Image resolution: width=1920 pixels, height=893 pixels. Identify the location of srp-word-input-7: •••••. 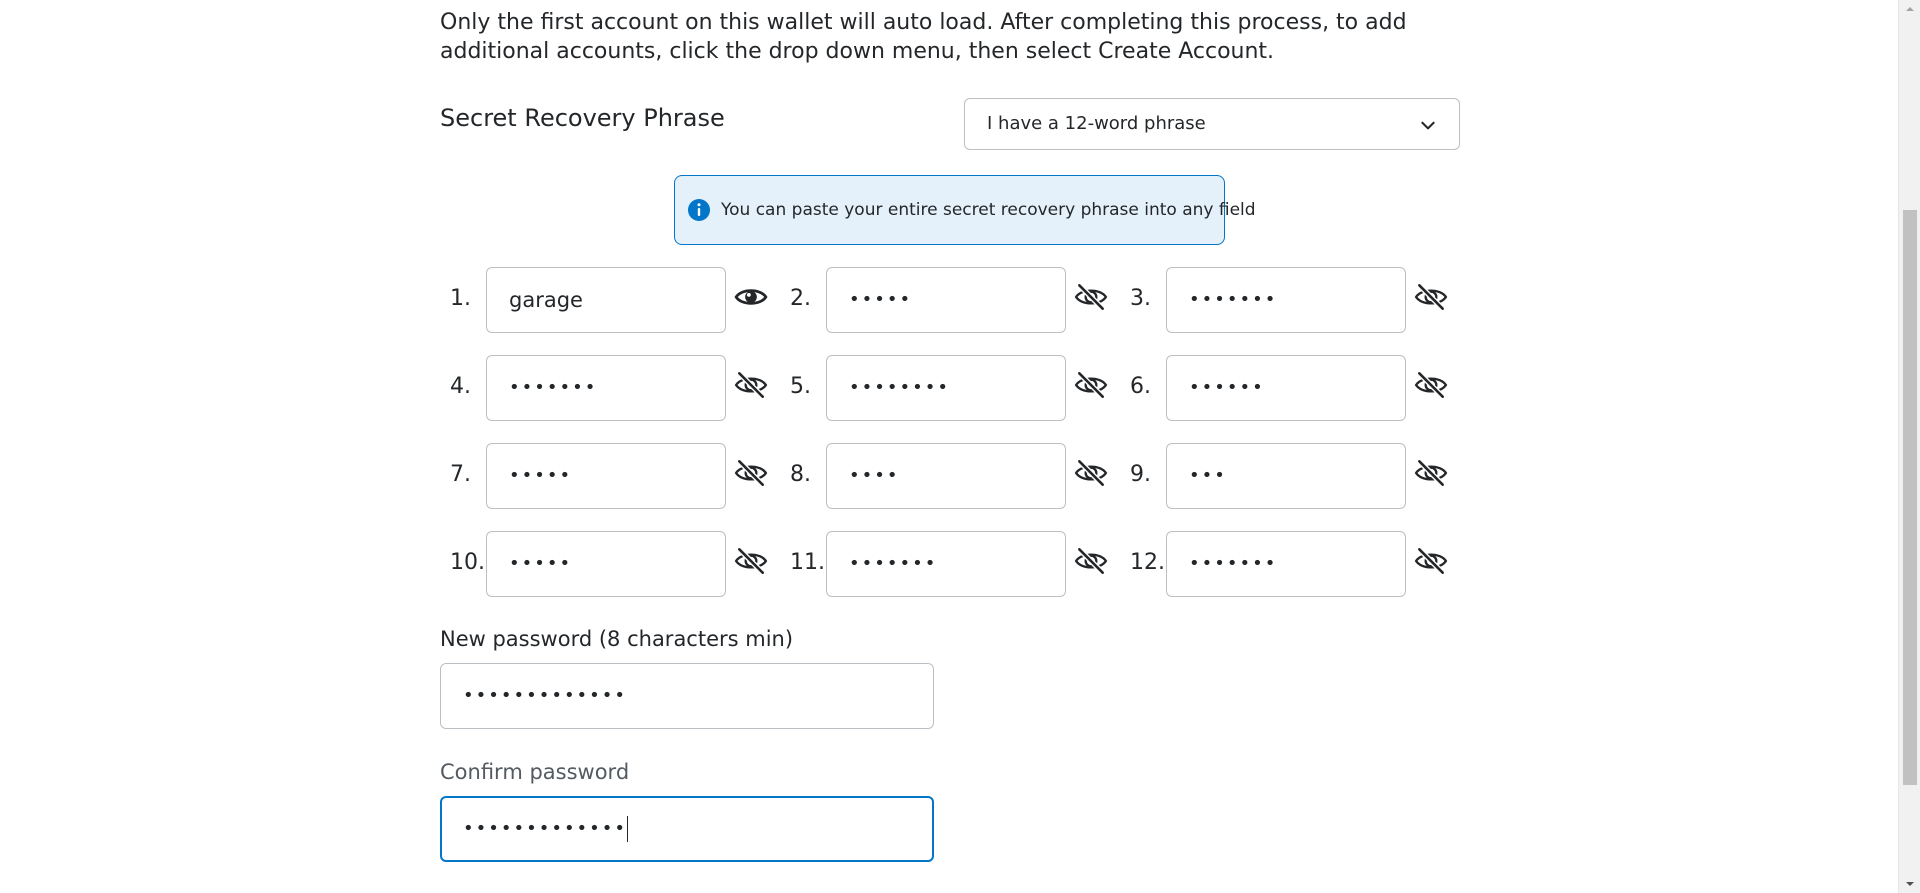
(606, 476).